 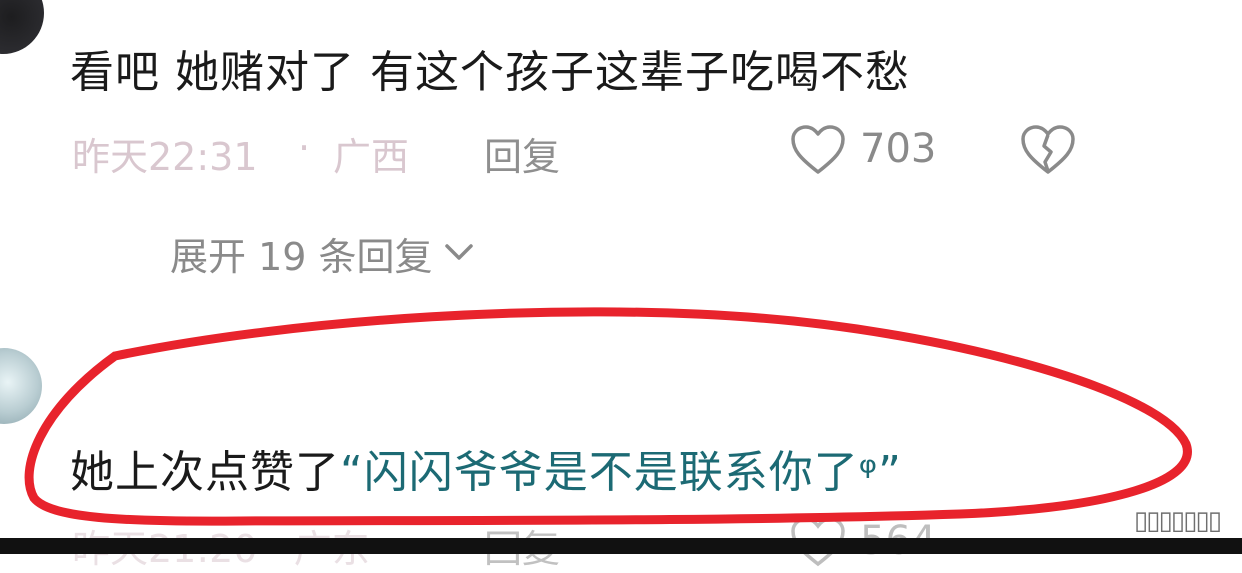 What do you see at coordinates (1177, 521) in the screenshot?
I see `watermark: ▯▯▯▯▯▯▯` at bounding box center [1177, 521].